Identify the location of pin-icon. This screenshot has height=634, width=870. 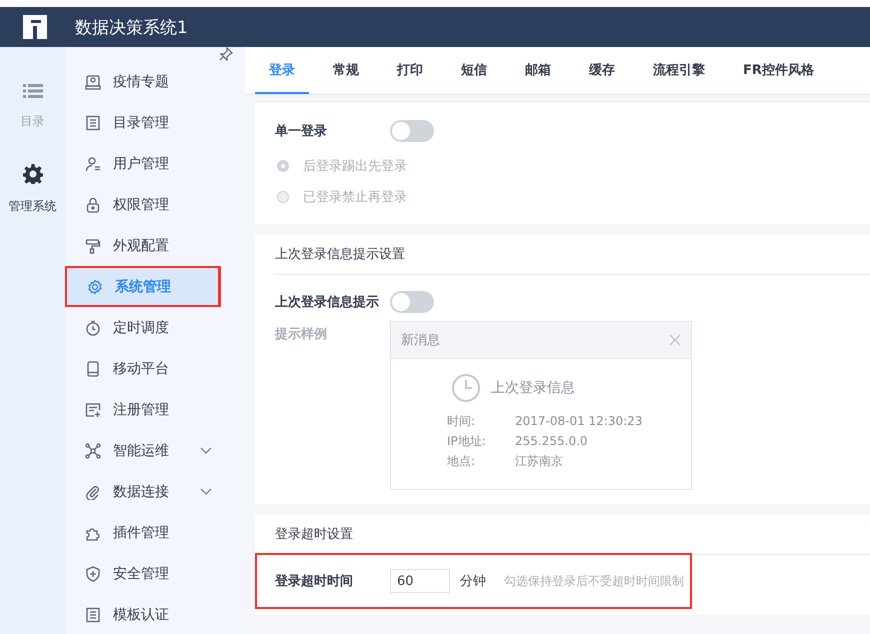
(226, 54).